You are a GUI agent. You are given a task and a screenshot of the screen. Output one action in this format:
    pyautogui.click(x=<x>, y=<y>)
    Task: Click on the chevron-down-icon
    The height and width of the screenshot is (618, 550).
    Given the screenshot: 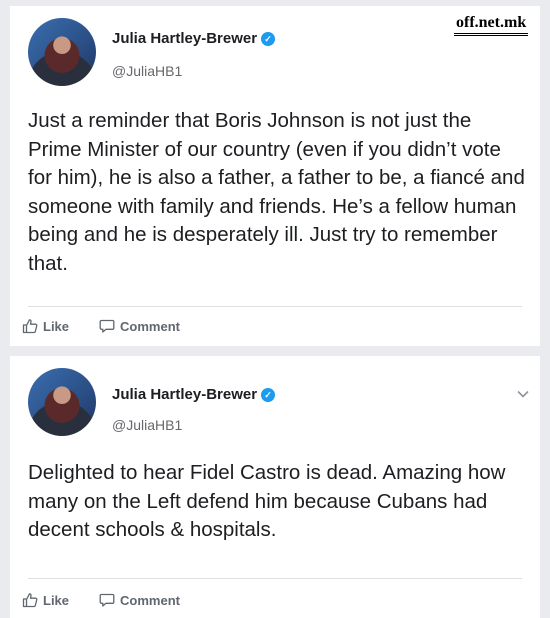 What is the action you would take?
    pyautogui.click(x=523, y=394)
    